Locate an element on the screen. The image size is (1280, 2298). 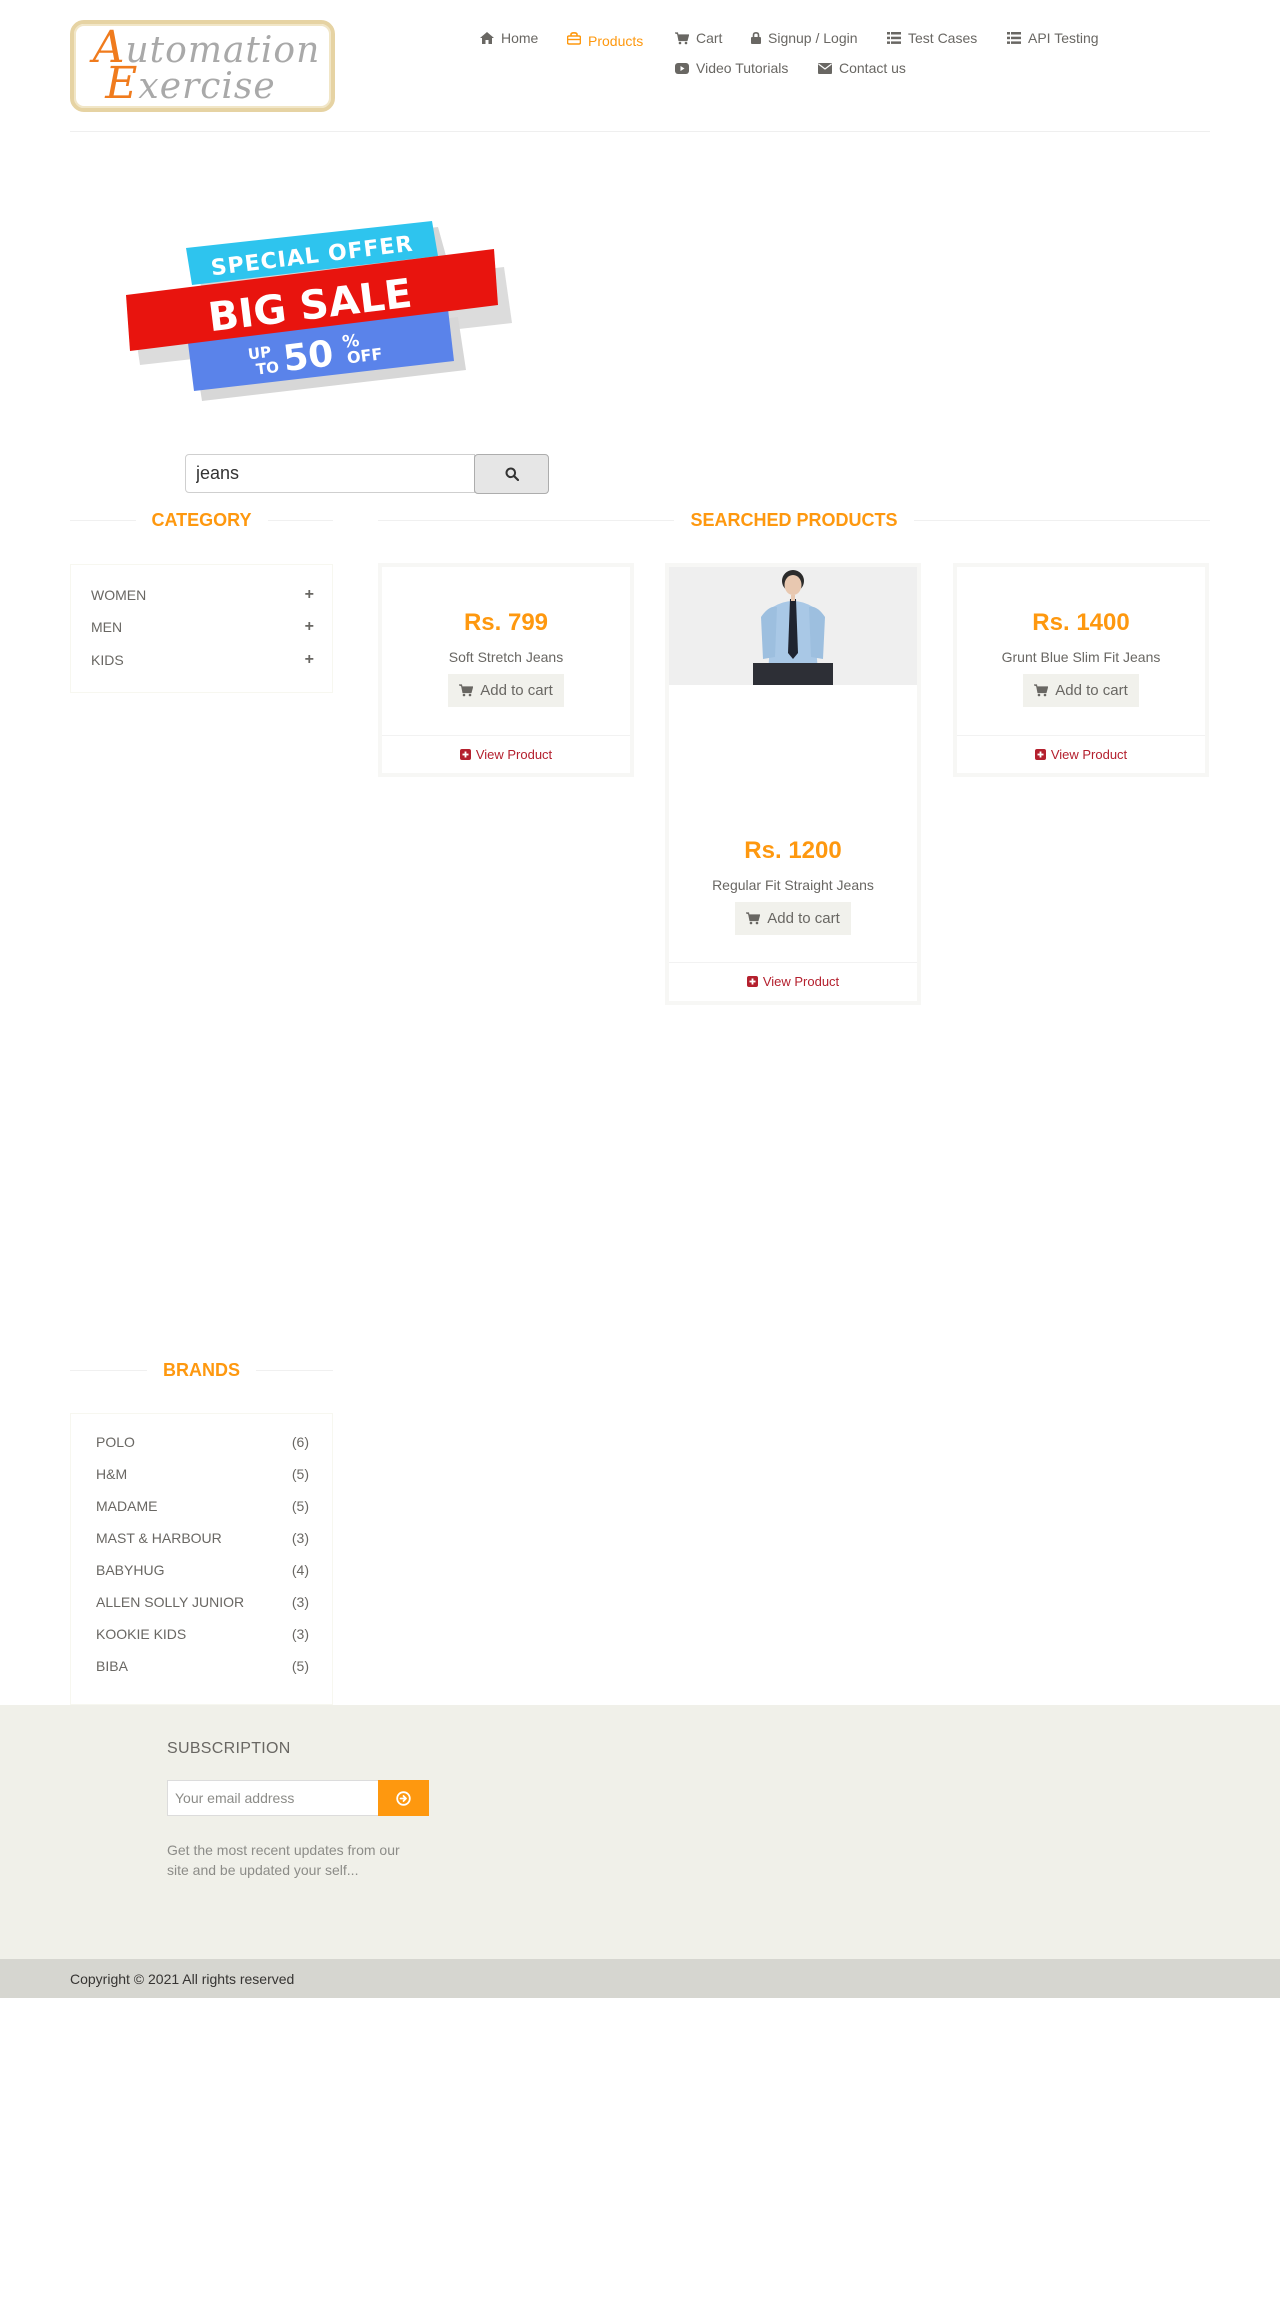
youtube-play-icon is located at coordinates (682, 68).